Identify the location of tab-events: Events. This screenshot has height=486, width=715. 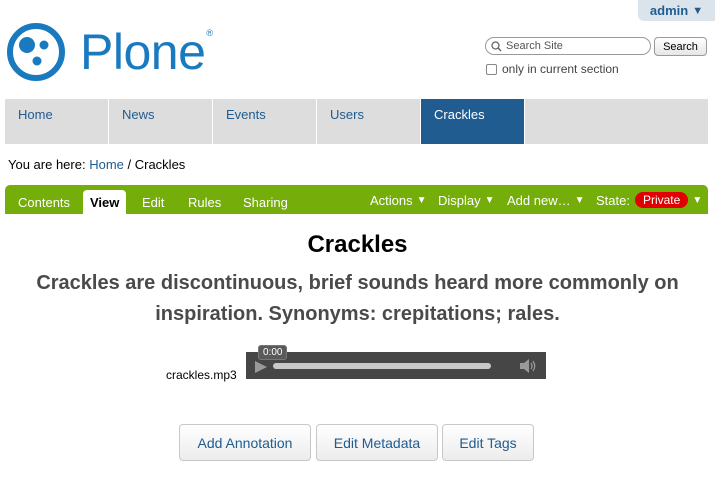
(265, 121).